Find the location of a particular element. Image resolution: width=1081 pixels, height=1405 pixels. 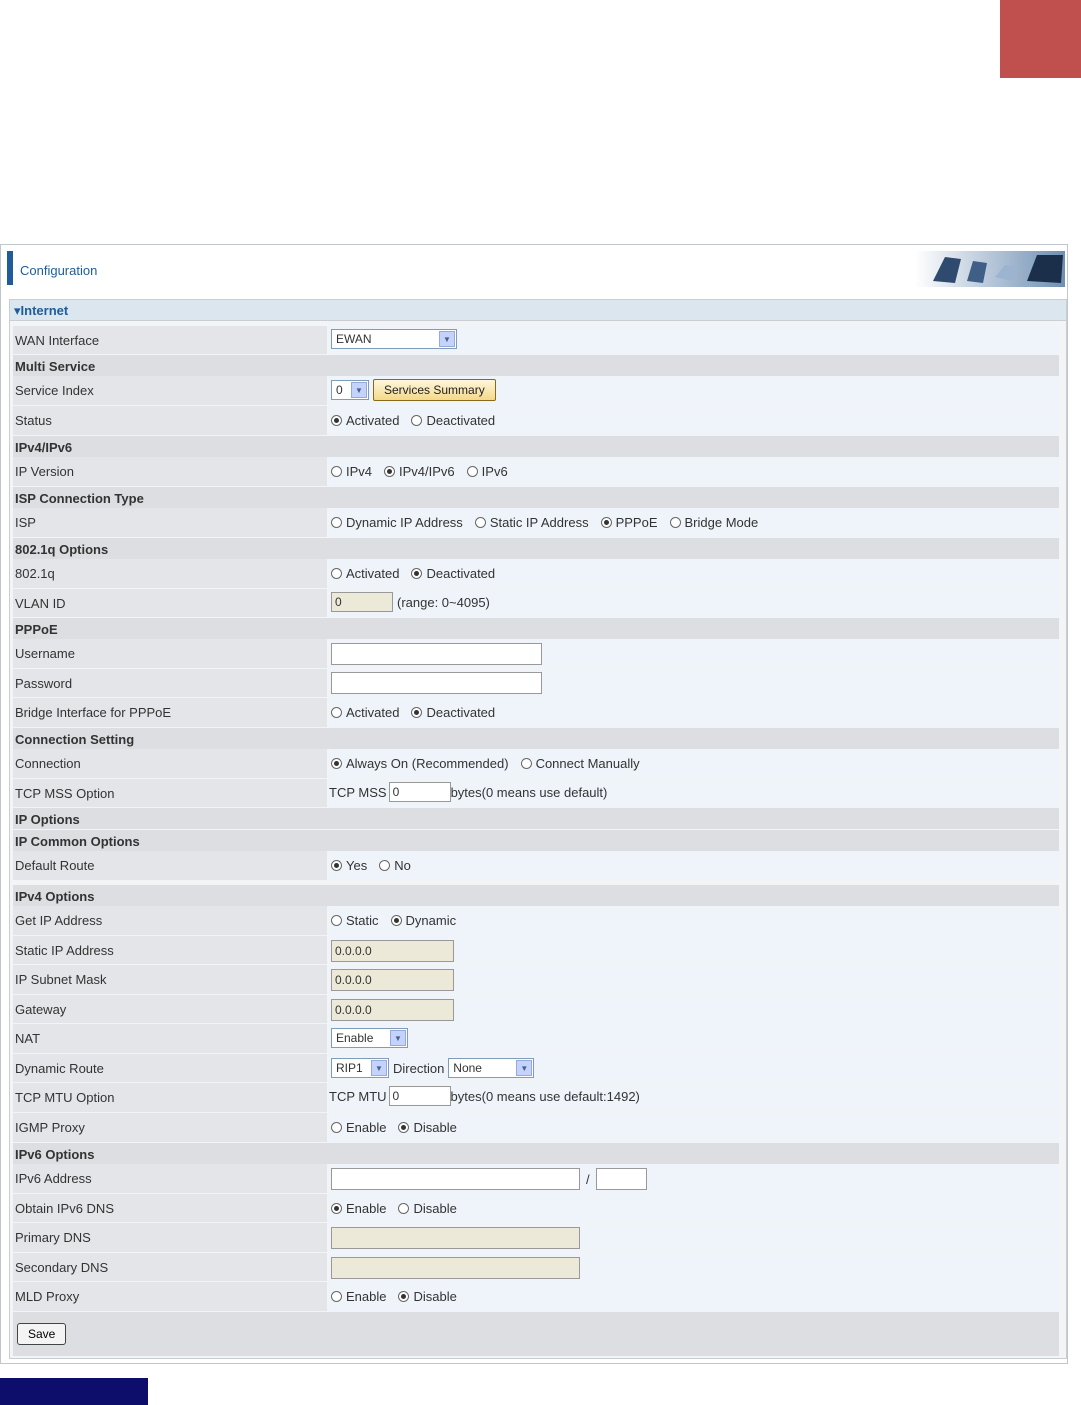

static-ip-input is located at coordinates (392, 951).